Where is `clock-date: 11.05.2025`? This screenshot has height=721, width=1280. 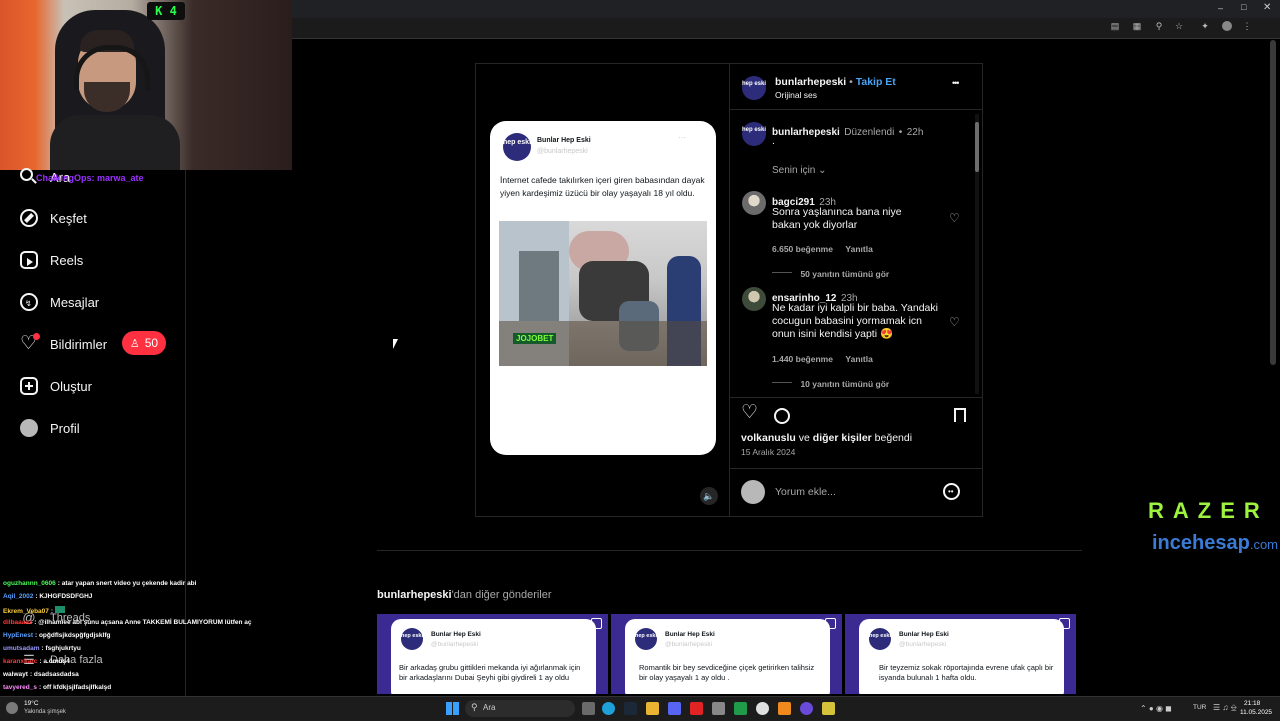 clock-date: 11.05.2025 is located at coordinates (1256, 712).